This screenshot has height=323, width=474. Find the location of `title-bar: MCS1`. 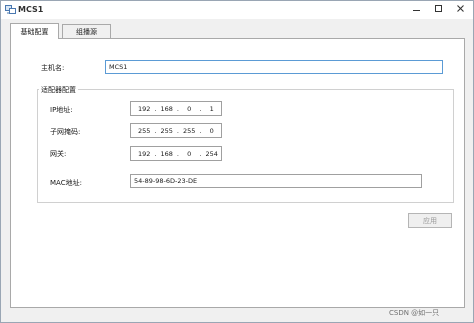

title-bar: MCS1 is located at coordinates (237, 10).